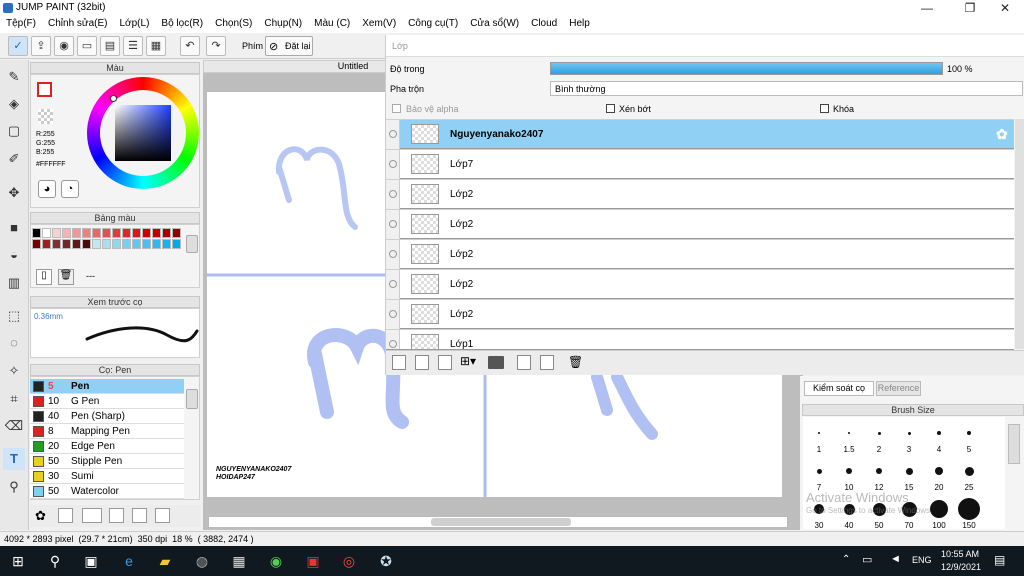 Image resolution: width=1024 pixels, height=576 pixels. I want to click on app-icon-4: ✪, so click(386, 561).